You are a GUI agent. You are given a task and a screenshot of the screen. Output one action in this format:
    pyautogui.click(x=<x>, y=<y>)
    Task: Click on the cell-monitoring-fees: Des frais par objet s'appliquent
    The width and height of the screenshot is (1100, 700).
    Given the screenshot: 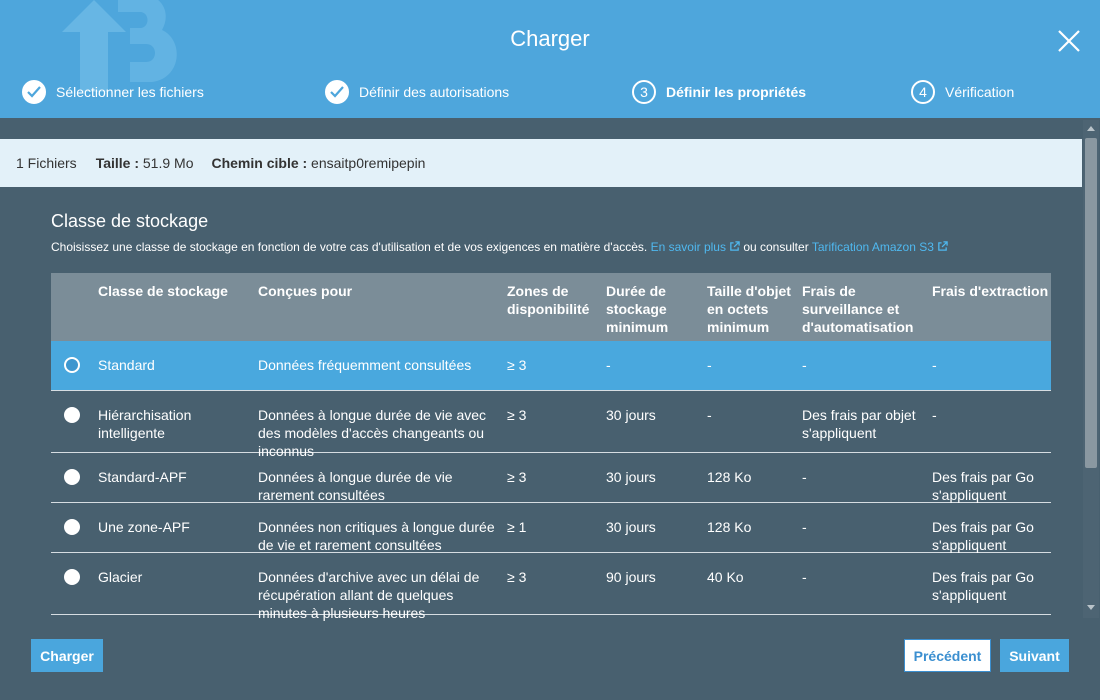 What is the action you would take?
    pyautogui.click(x=859, y=424)
    